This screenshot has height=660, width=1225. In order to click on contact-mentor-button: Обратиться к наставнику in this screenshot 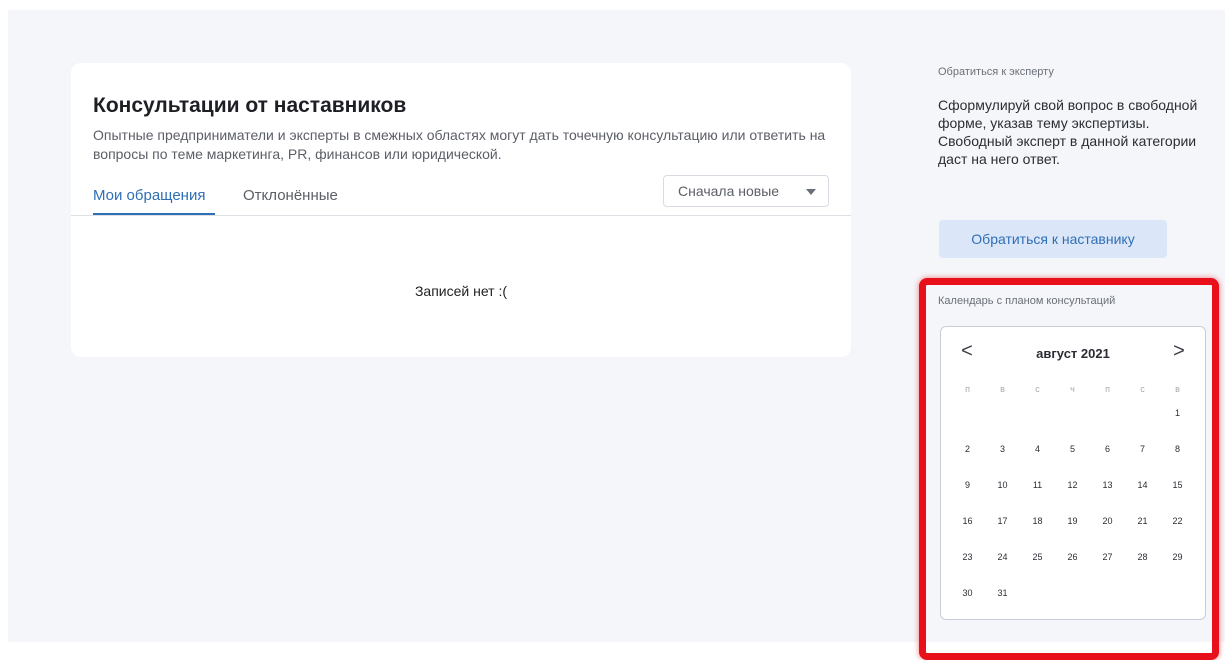, I will do `click(1053, 239)`.